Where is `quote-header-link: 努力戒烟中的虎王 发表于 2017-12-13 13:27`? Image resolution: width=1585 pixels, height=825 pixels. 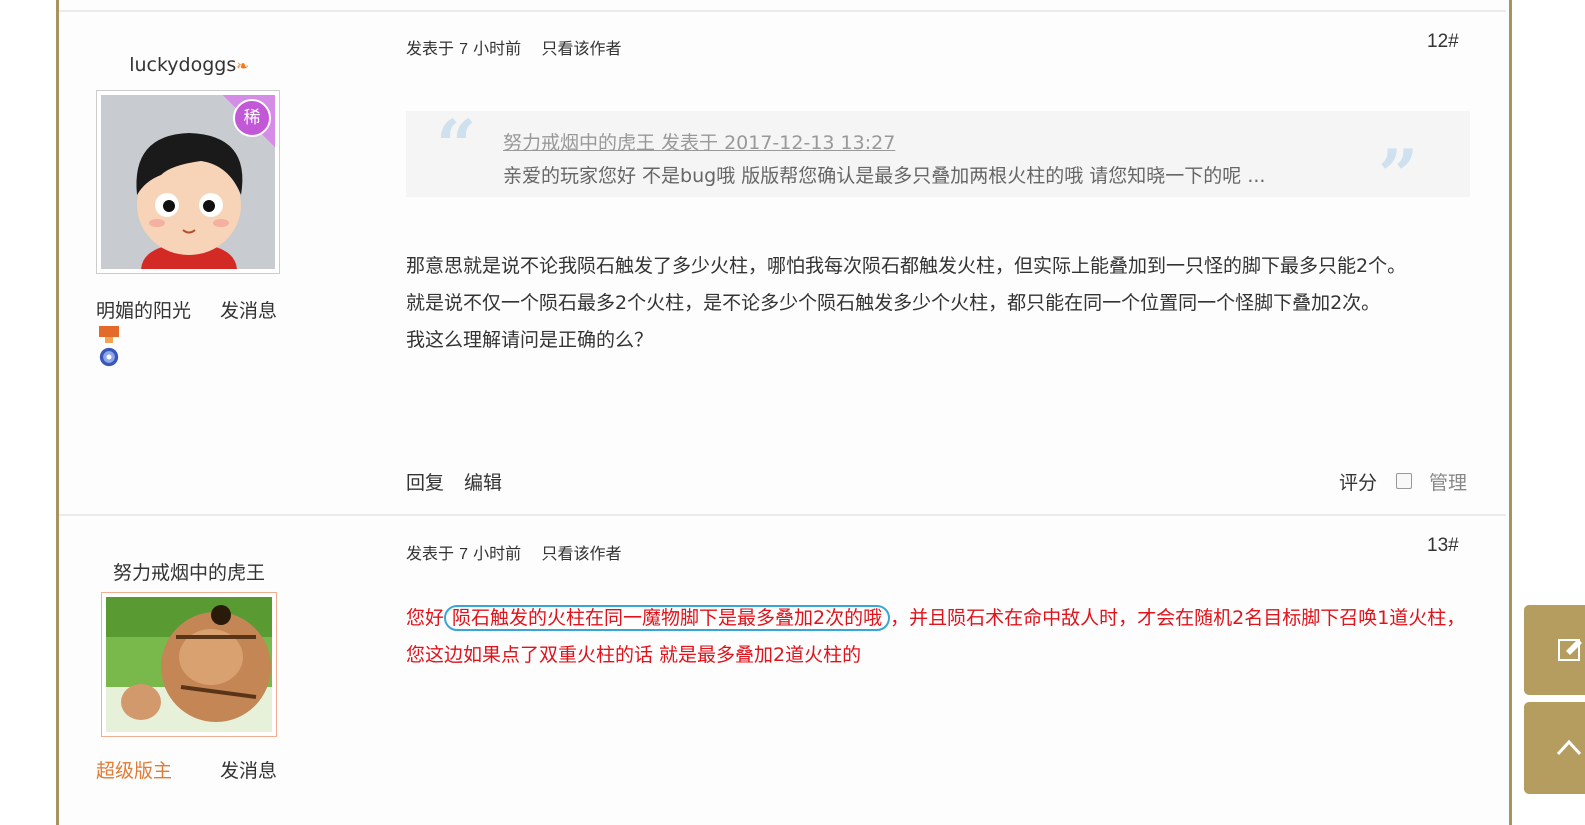
quote-header-link: 努力戒烟中的虎王 发表于 2017-12-13 13:27 is located at coordinates (699, 141).